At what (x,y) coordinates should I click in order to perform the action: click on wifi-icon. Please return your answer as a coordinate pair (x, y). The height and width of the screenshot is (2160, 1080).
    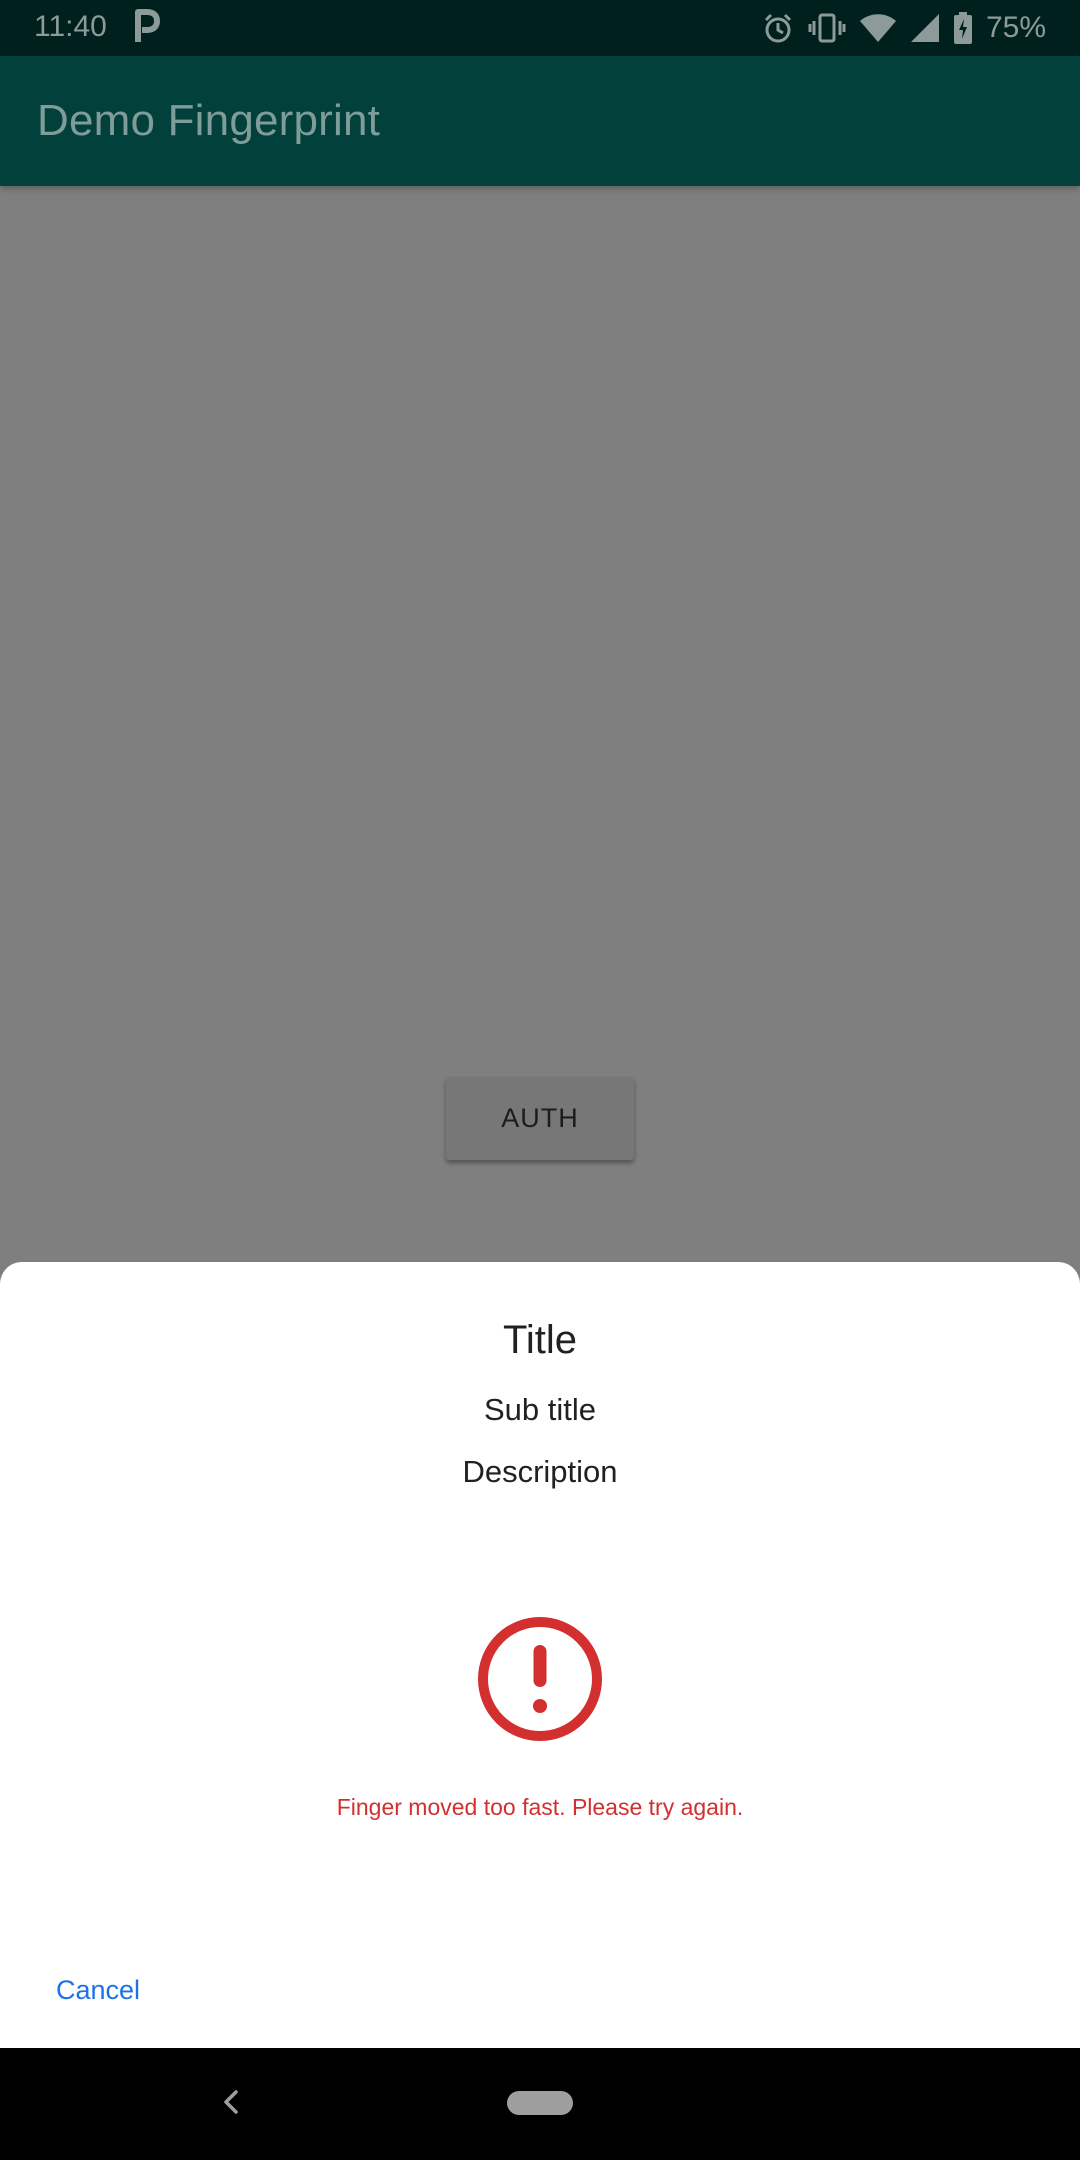
    Looking at the image, I should click on (877, 28).